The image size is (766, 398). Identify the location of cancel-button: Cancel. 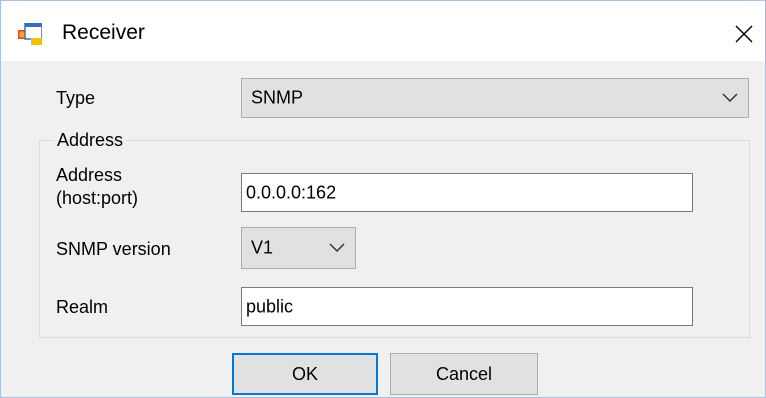
(464, 374).